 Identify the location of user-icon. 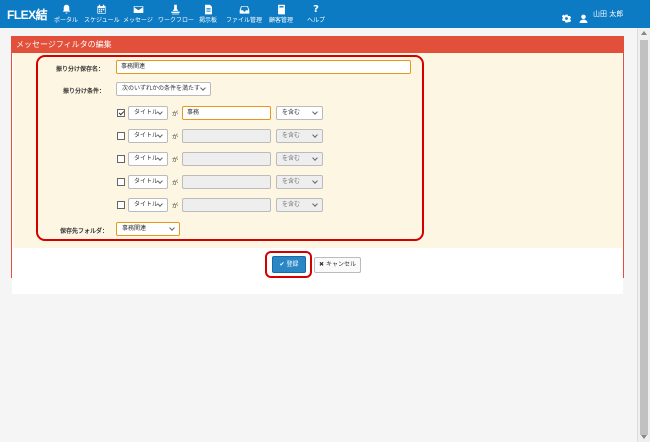
(583, 17).